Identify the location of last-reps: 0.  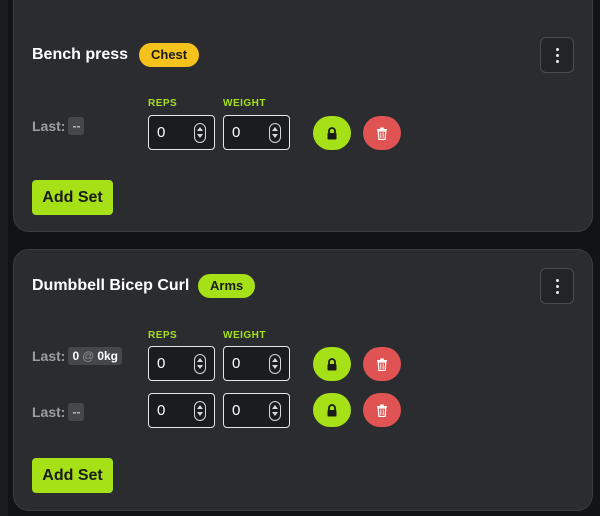
(76, 356).